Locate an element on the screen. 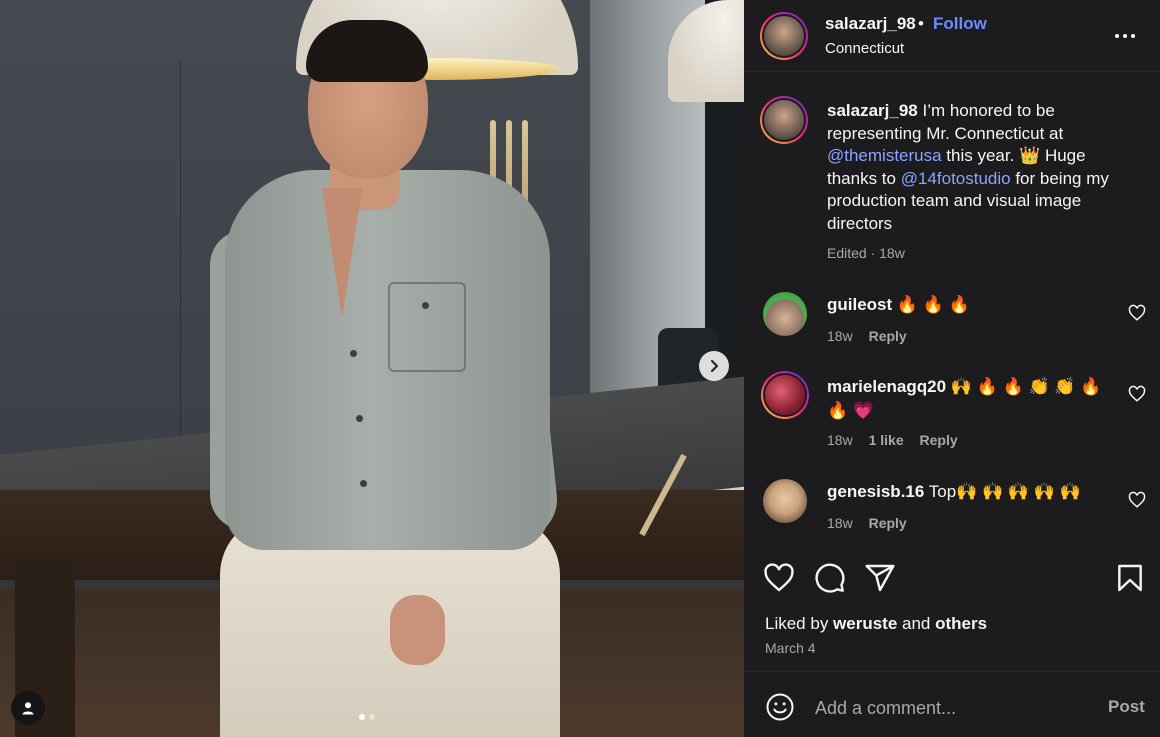  mention-link: @themisterusa is located at coordinates (884, 155).